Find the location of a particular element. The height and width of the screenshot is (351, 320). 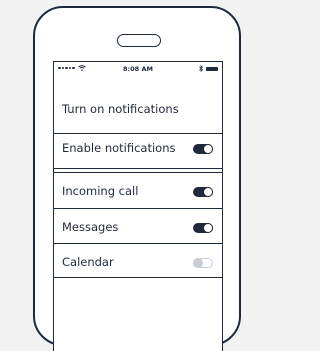

setting-row-incoming-call: Incoming call is located at coordinates (138, 190).